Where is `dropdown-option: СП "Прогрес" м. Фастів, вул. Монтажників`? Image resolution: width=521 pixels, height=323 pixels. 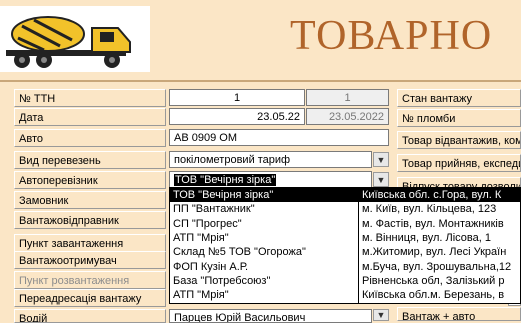 dropdown-option: СП "Прогрес" м. Фастів, вул. Монтажників is located at coordinates (345, 224).